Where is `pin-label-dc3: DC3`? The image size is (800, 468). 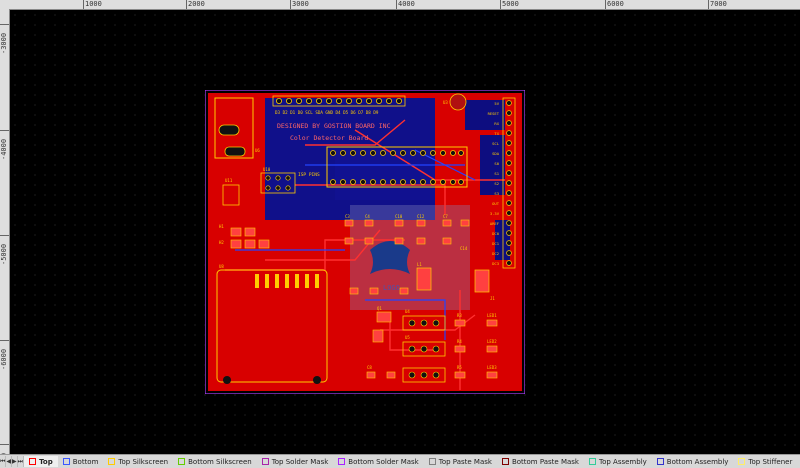
pin-label-dc3: DC3 is located at coordinates (495, 263).